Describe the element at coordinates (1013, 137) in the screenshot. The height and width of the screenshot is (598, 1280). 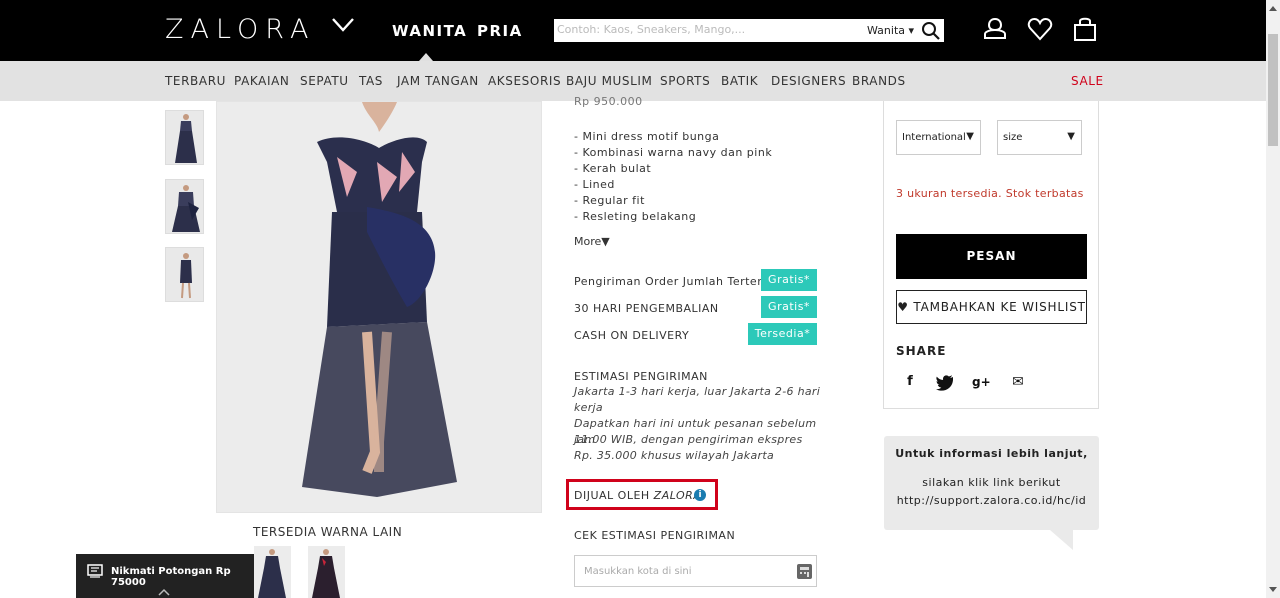
I see `size-value: size` at that location.